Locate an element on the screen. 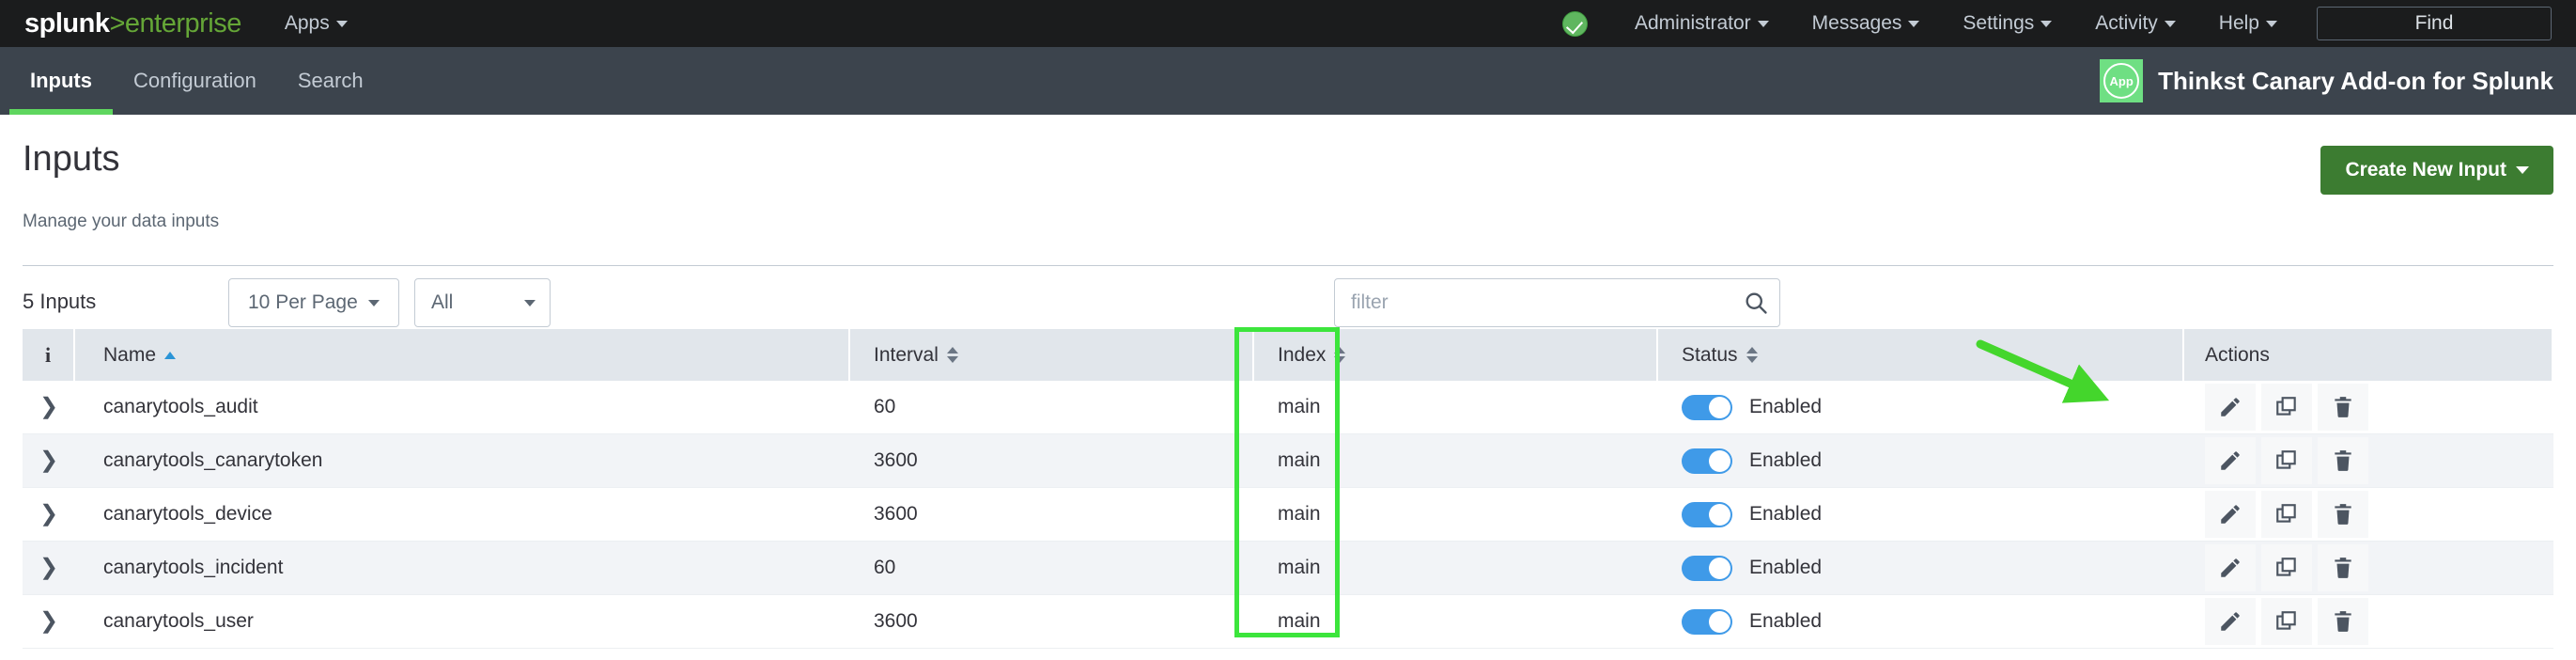  tab-inputs-label: Inputs is located at coordinates (61, 80).